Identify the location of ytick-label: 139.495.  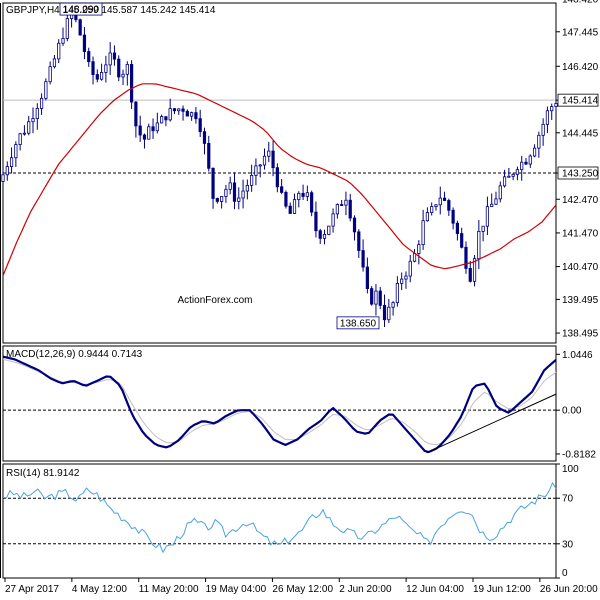
(580, 300).